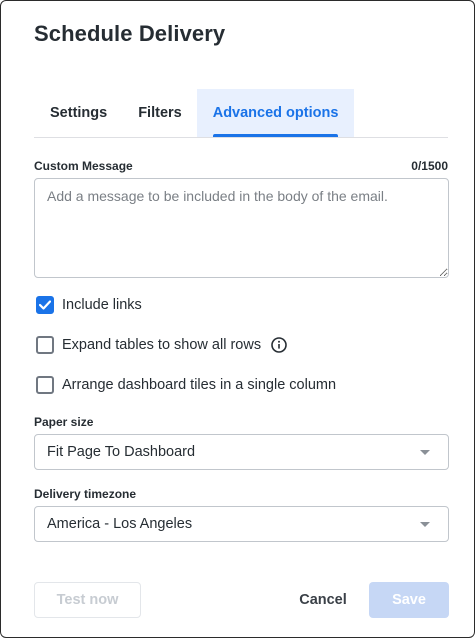 The width and height of the screenshot is (475, 638). What do you see at coordinates (160, 113) in the screenshot?
I see `tab-filters: Filters` at bounding box center [160, 113].